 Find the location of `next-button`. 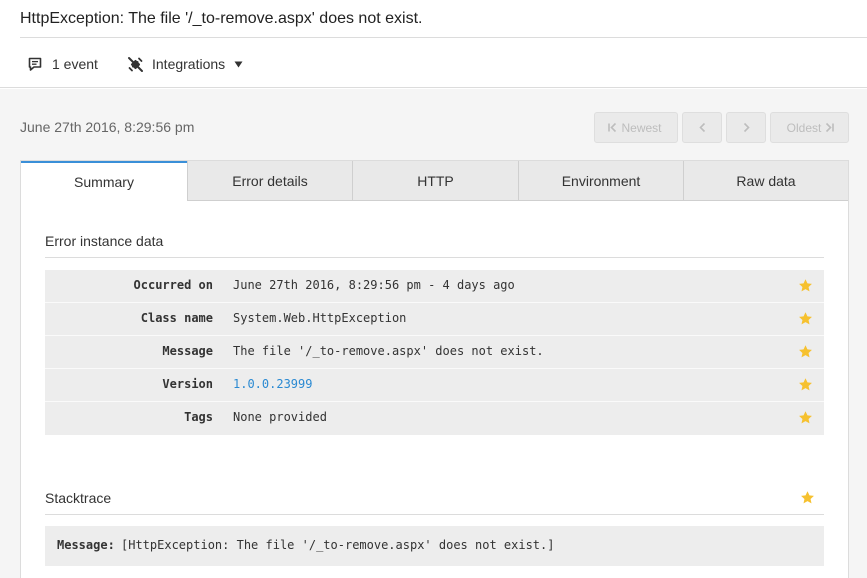

next-button is located at coordinates (746, 127).